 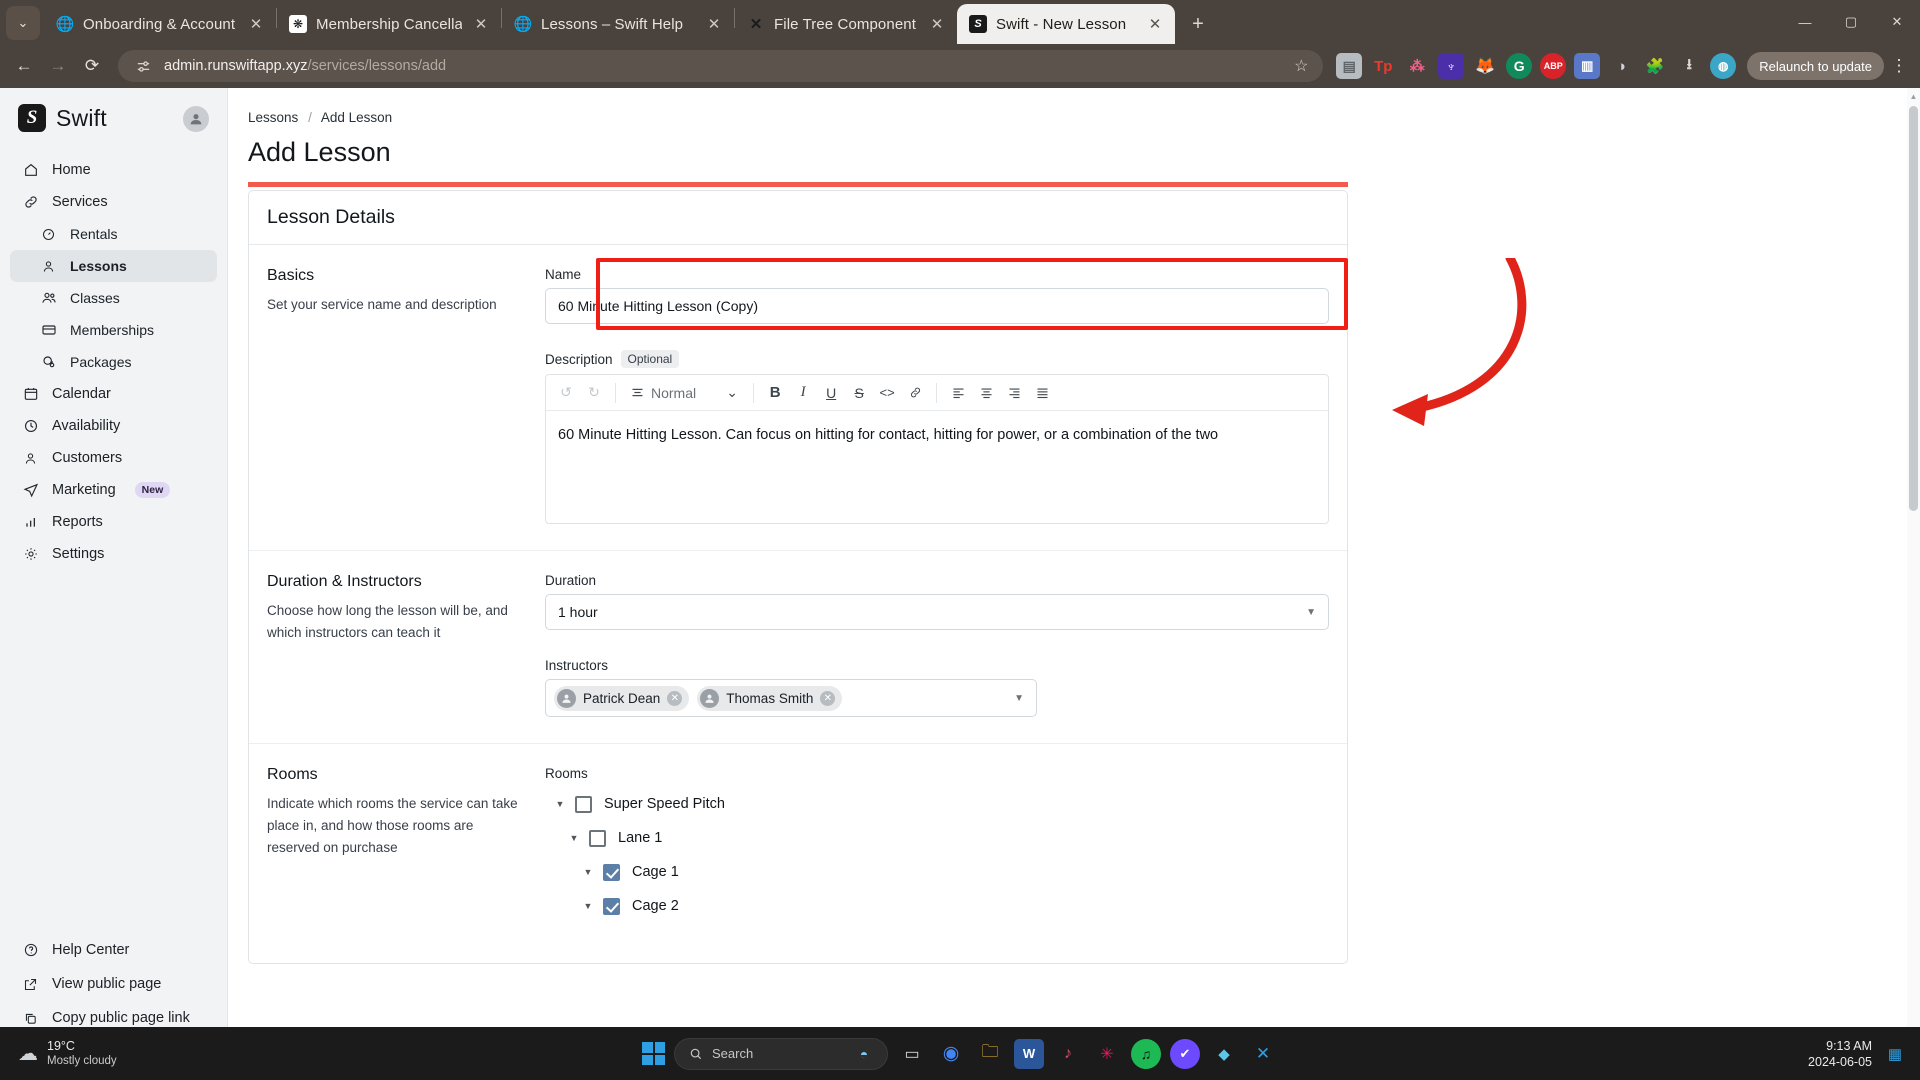 I want to click on word-icon: W, so click(x=1029, y=1053).